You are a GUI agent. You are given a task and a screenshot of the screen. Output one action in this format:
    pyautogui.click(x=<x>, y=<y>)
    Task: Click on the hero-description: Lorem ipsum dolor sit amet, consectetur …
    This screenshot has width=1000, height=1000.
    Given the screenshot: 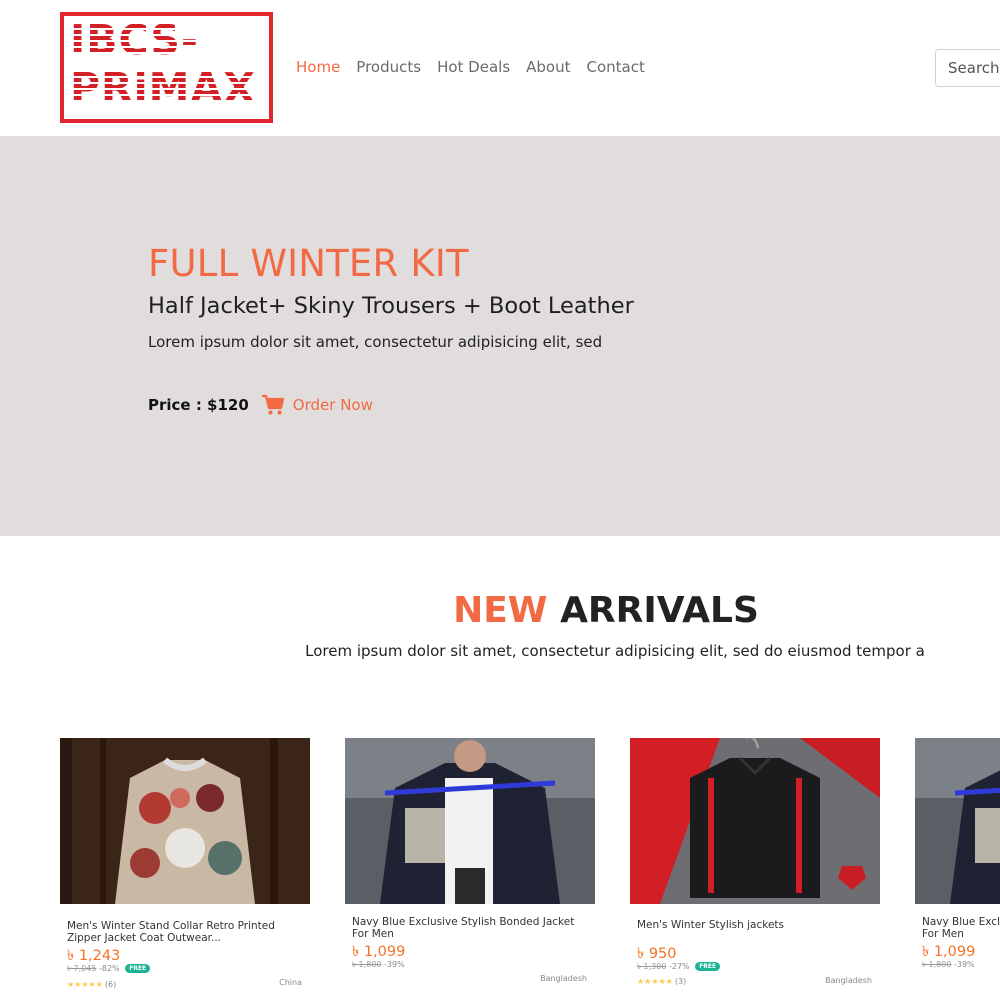 What is the action you would take?
    pyautogui.click(x=375, y=342)
    